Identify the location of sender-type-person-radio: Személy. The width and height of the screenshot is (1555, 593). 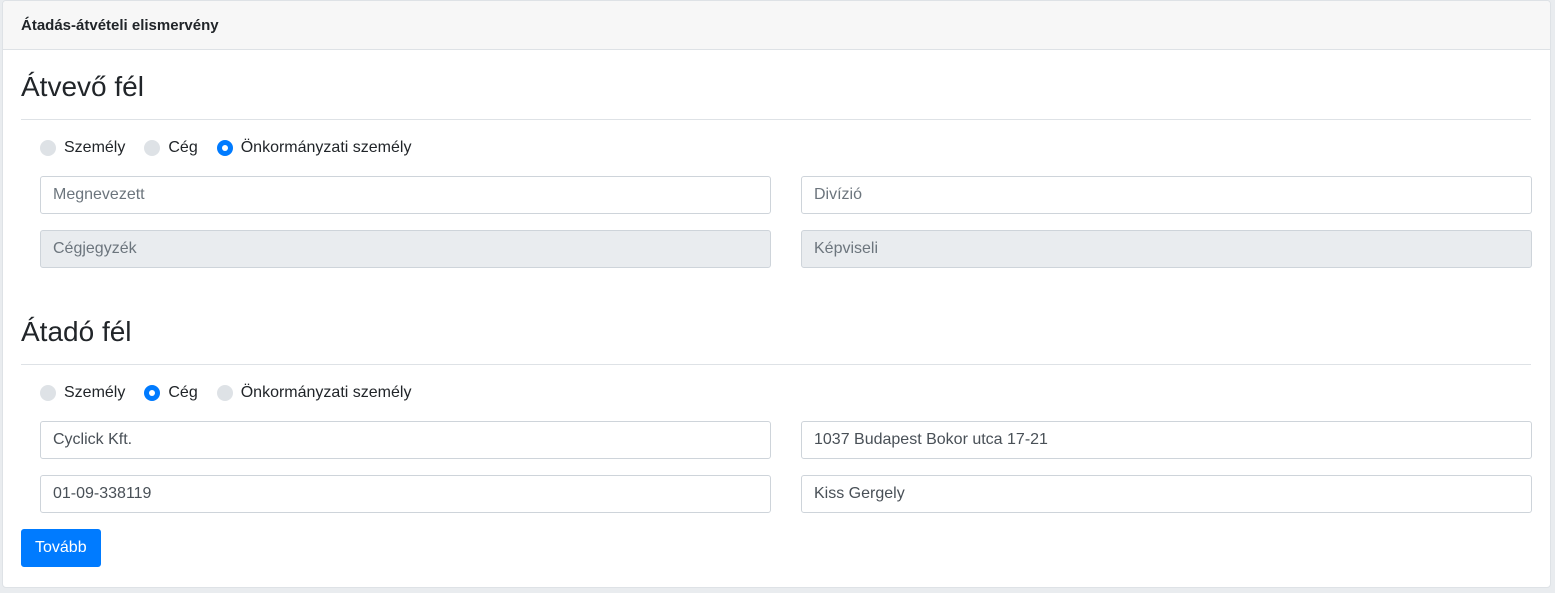
(82, 393).